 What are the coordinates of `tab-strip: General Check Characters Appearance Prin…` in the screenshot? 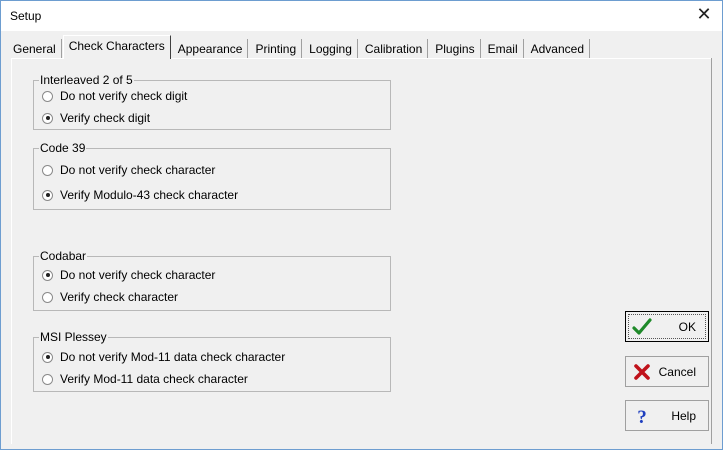 It's located at (301, 47).